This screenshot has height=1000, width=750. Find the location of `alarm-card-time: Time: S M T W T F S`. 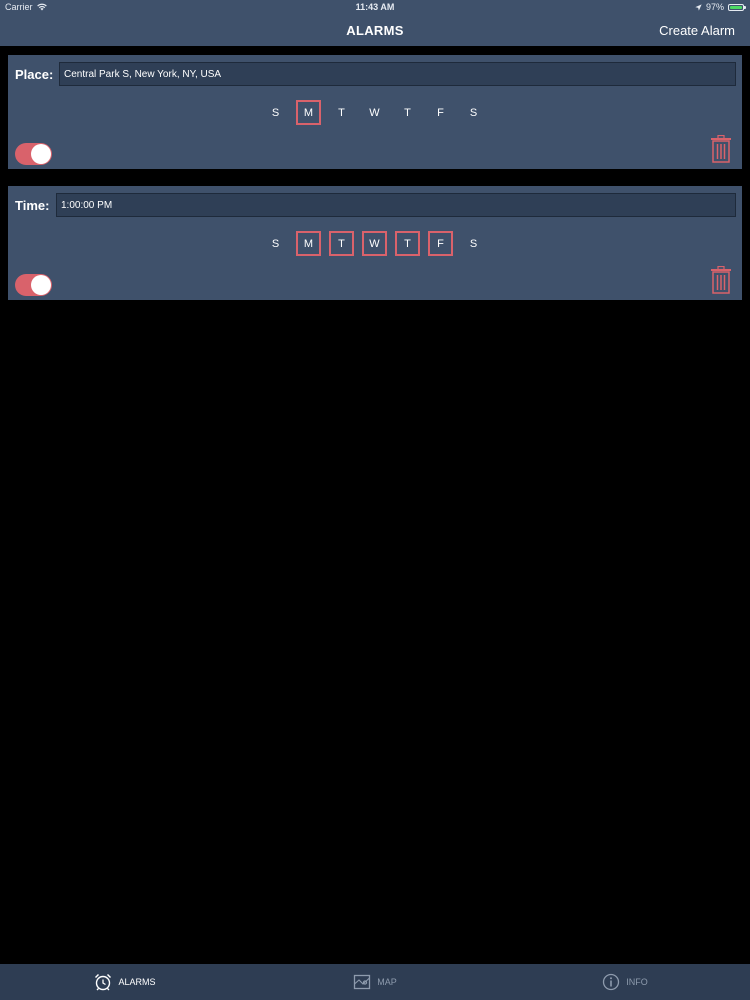

alarm-card-time: Time: S M T W T F S is located at coordinates (375, 243).